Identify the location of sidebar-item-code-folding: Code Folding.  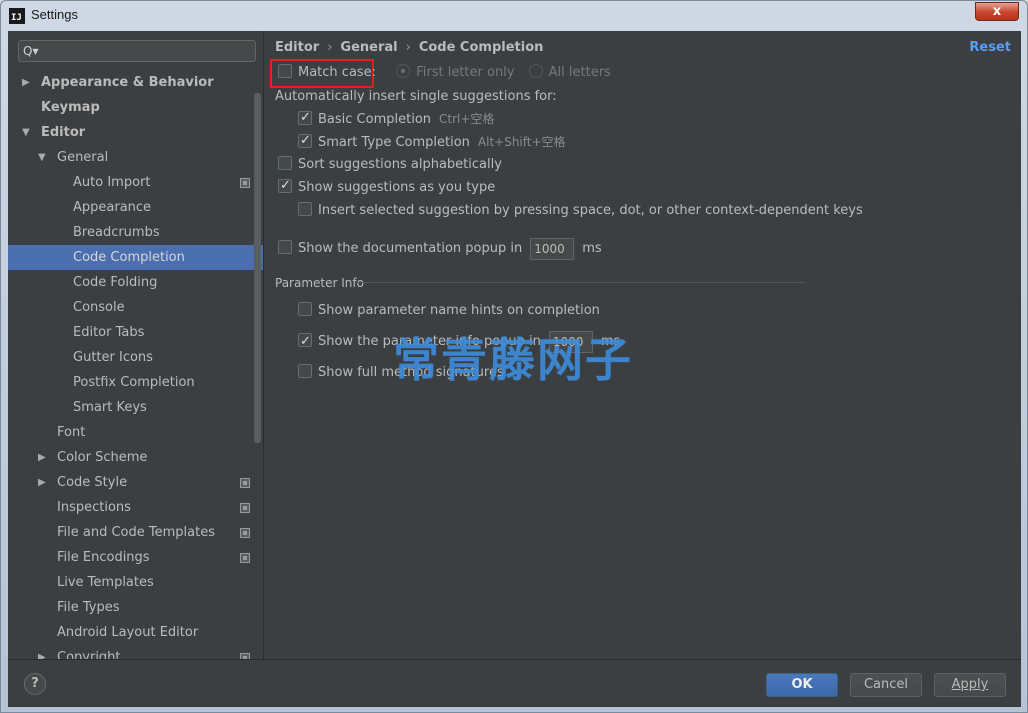
(135, 282).